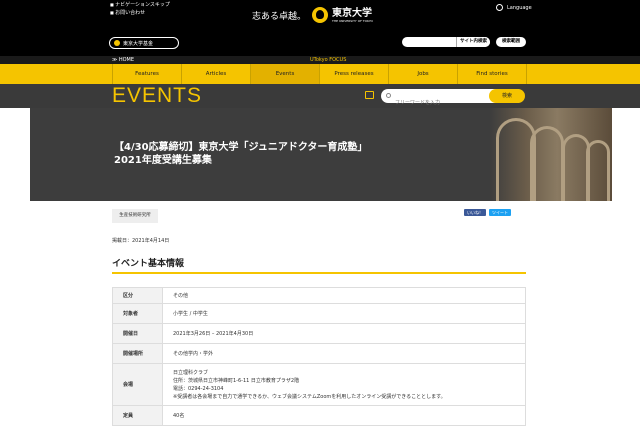  I want to click on tab-articles: Articles, so click(216, 74).